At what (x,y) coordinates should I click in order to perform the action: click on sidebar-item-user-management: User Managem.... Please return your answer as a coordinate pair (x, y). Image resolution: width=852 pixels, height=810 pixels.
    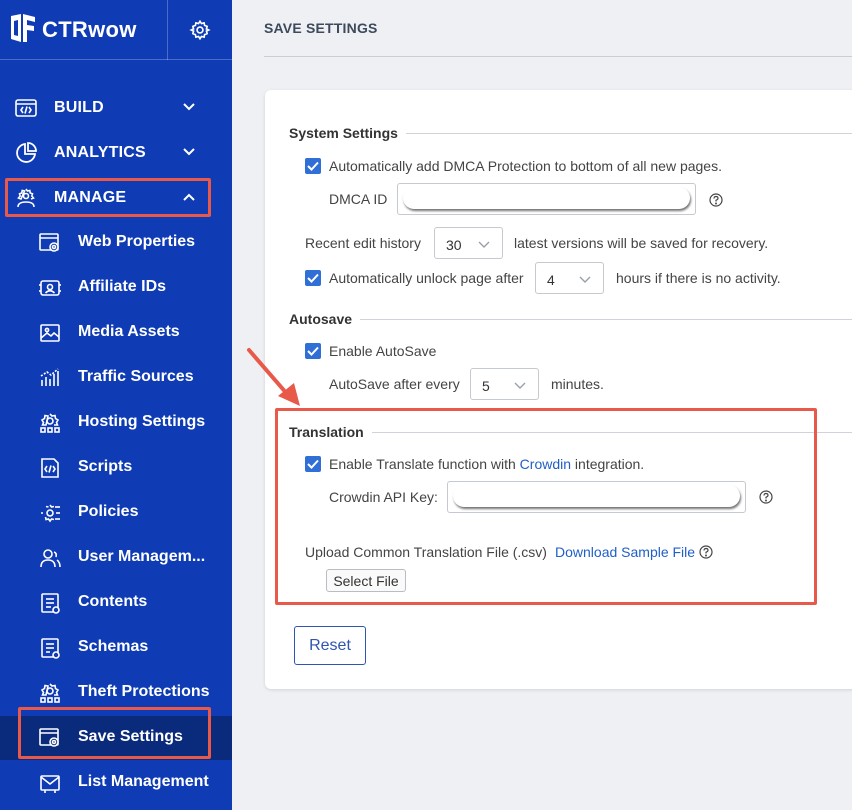
    Looking at the image, I should click on (116, 558).